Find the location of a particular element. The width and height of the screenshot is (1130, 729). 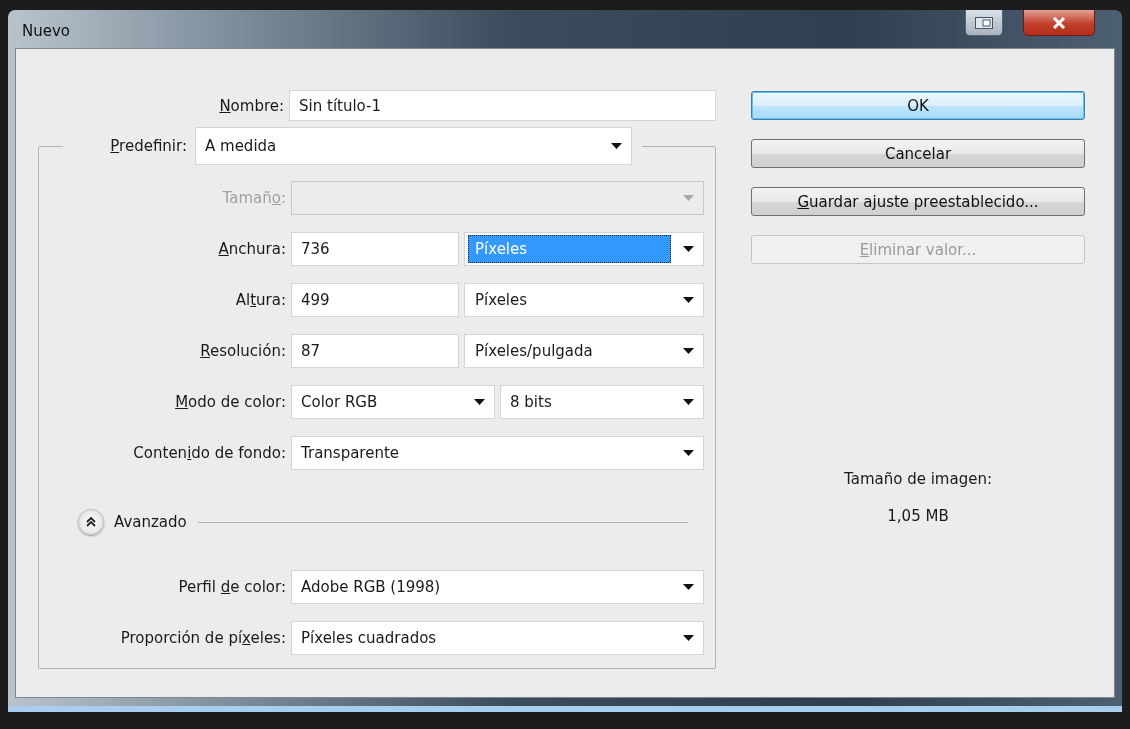

close-button is located at coordinates (1059, 23).